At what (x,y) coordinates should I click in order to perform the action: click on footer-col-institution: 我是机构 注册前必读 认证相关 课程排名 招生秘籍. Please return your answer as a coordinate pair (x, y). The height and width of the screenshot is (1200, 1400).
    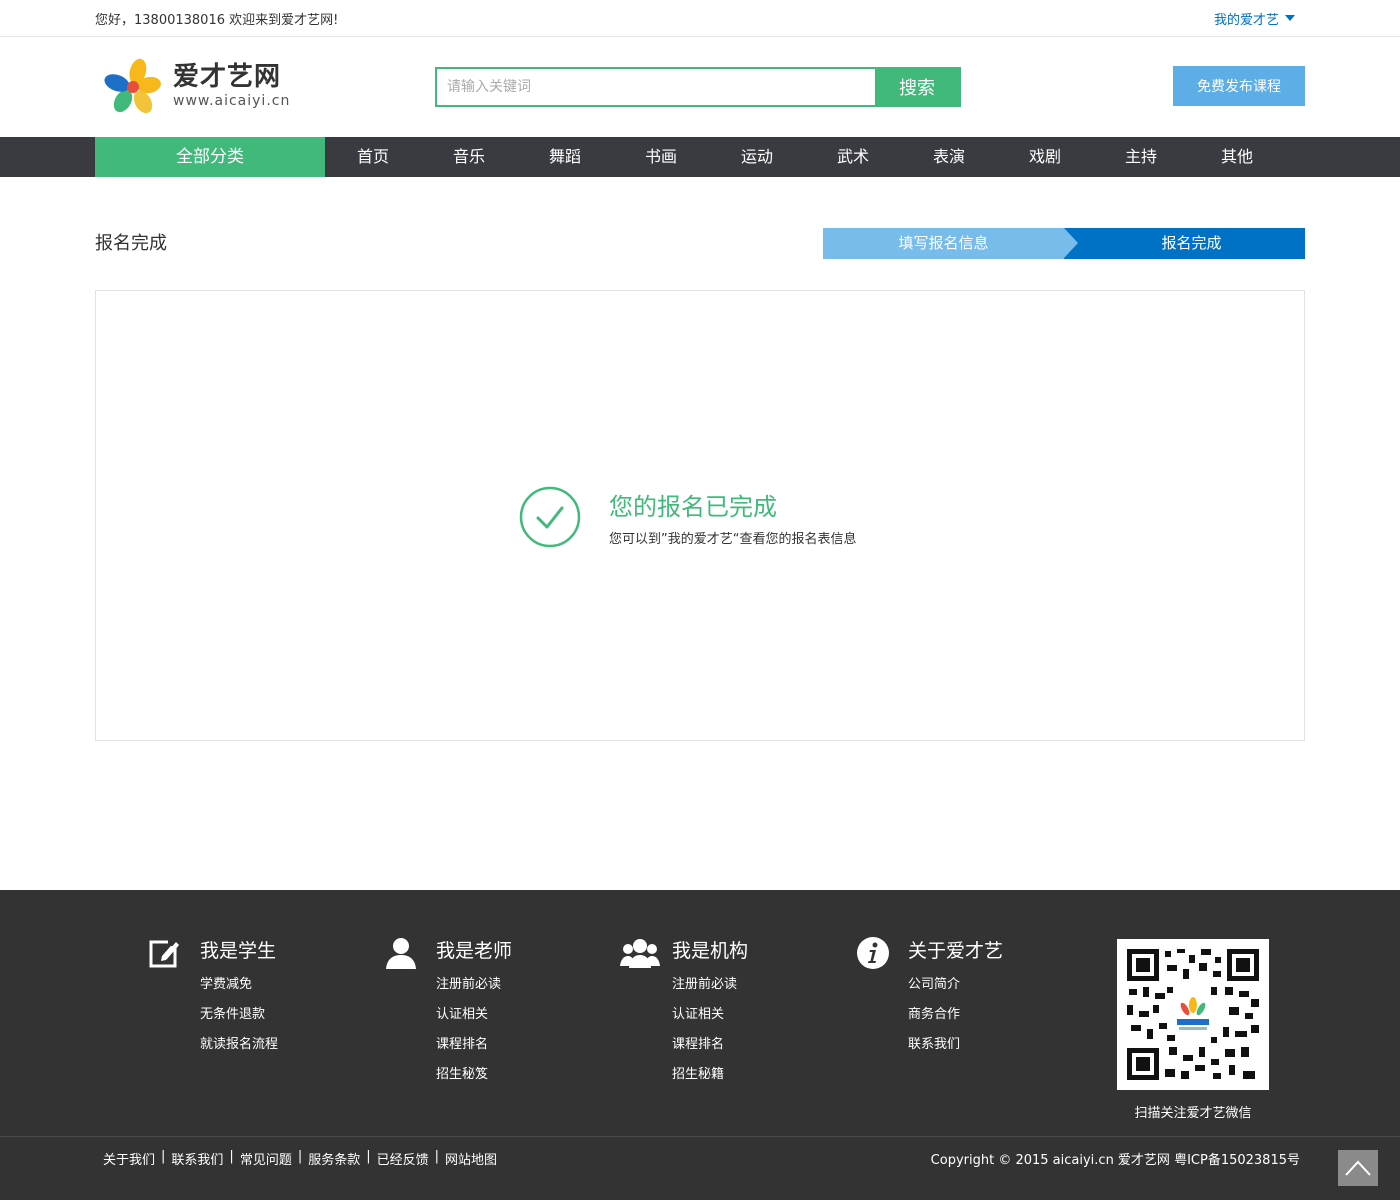
    Looking at the image, I should click on (738, 1012).